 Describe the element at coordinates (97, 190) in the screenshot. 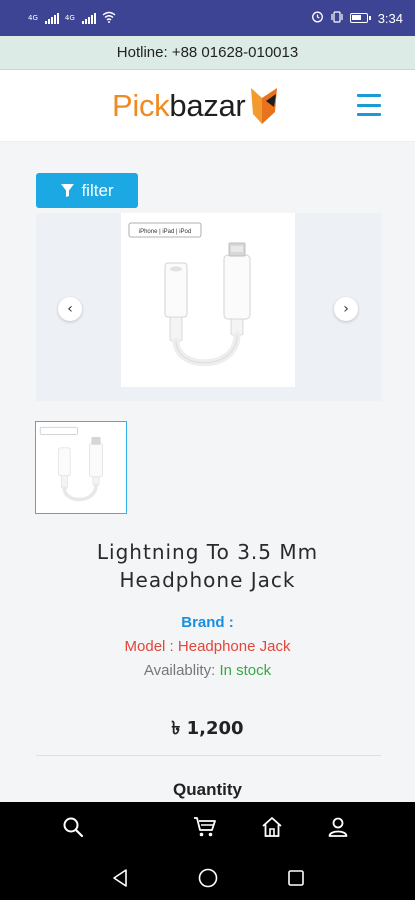

I see `filter-label: filter` at that location.